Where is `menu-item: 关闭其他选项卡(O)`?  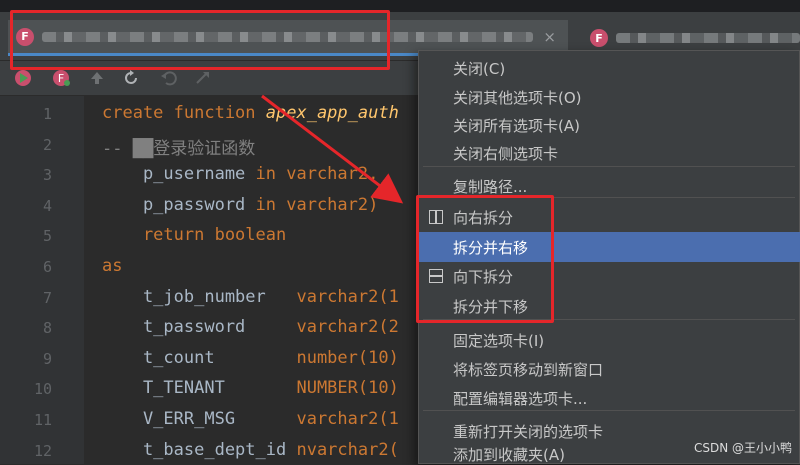
menu-item: 关闭其他选项卡(O) is located at coordinates (609, 97).